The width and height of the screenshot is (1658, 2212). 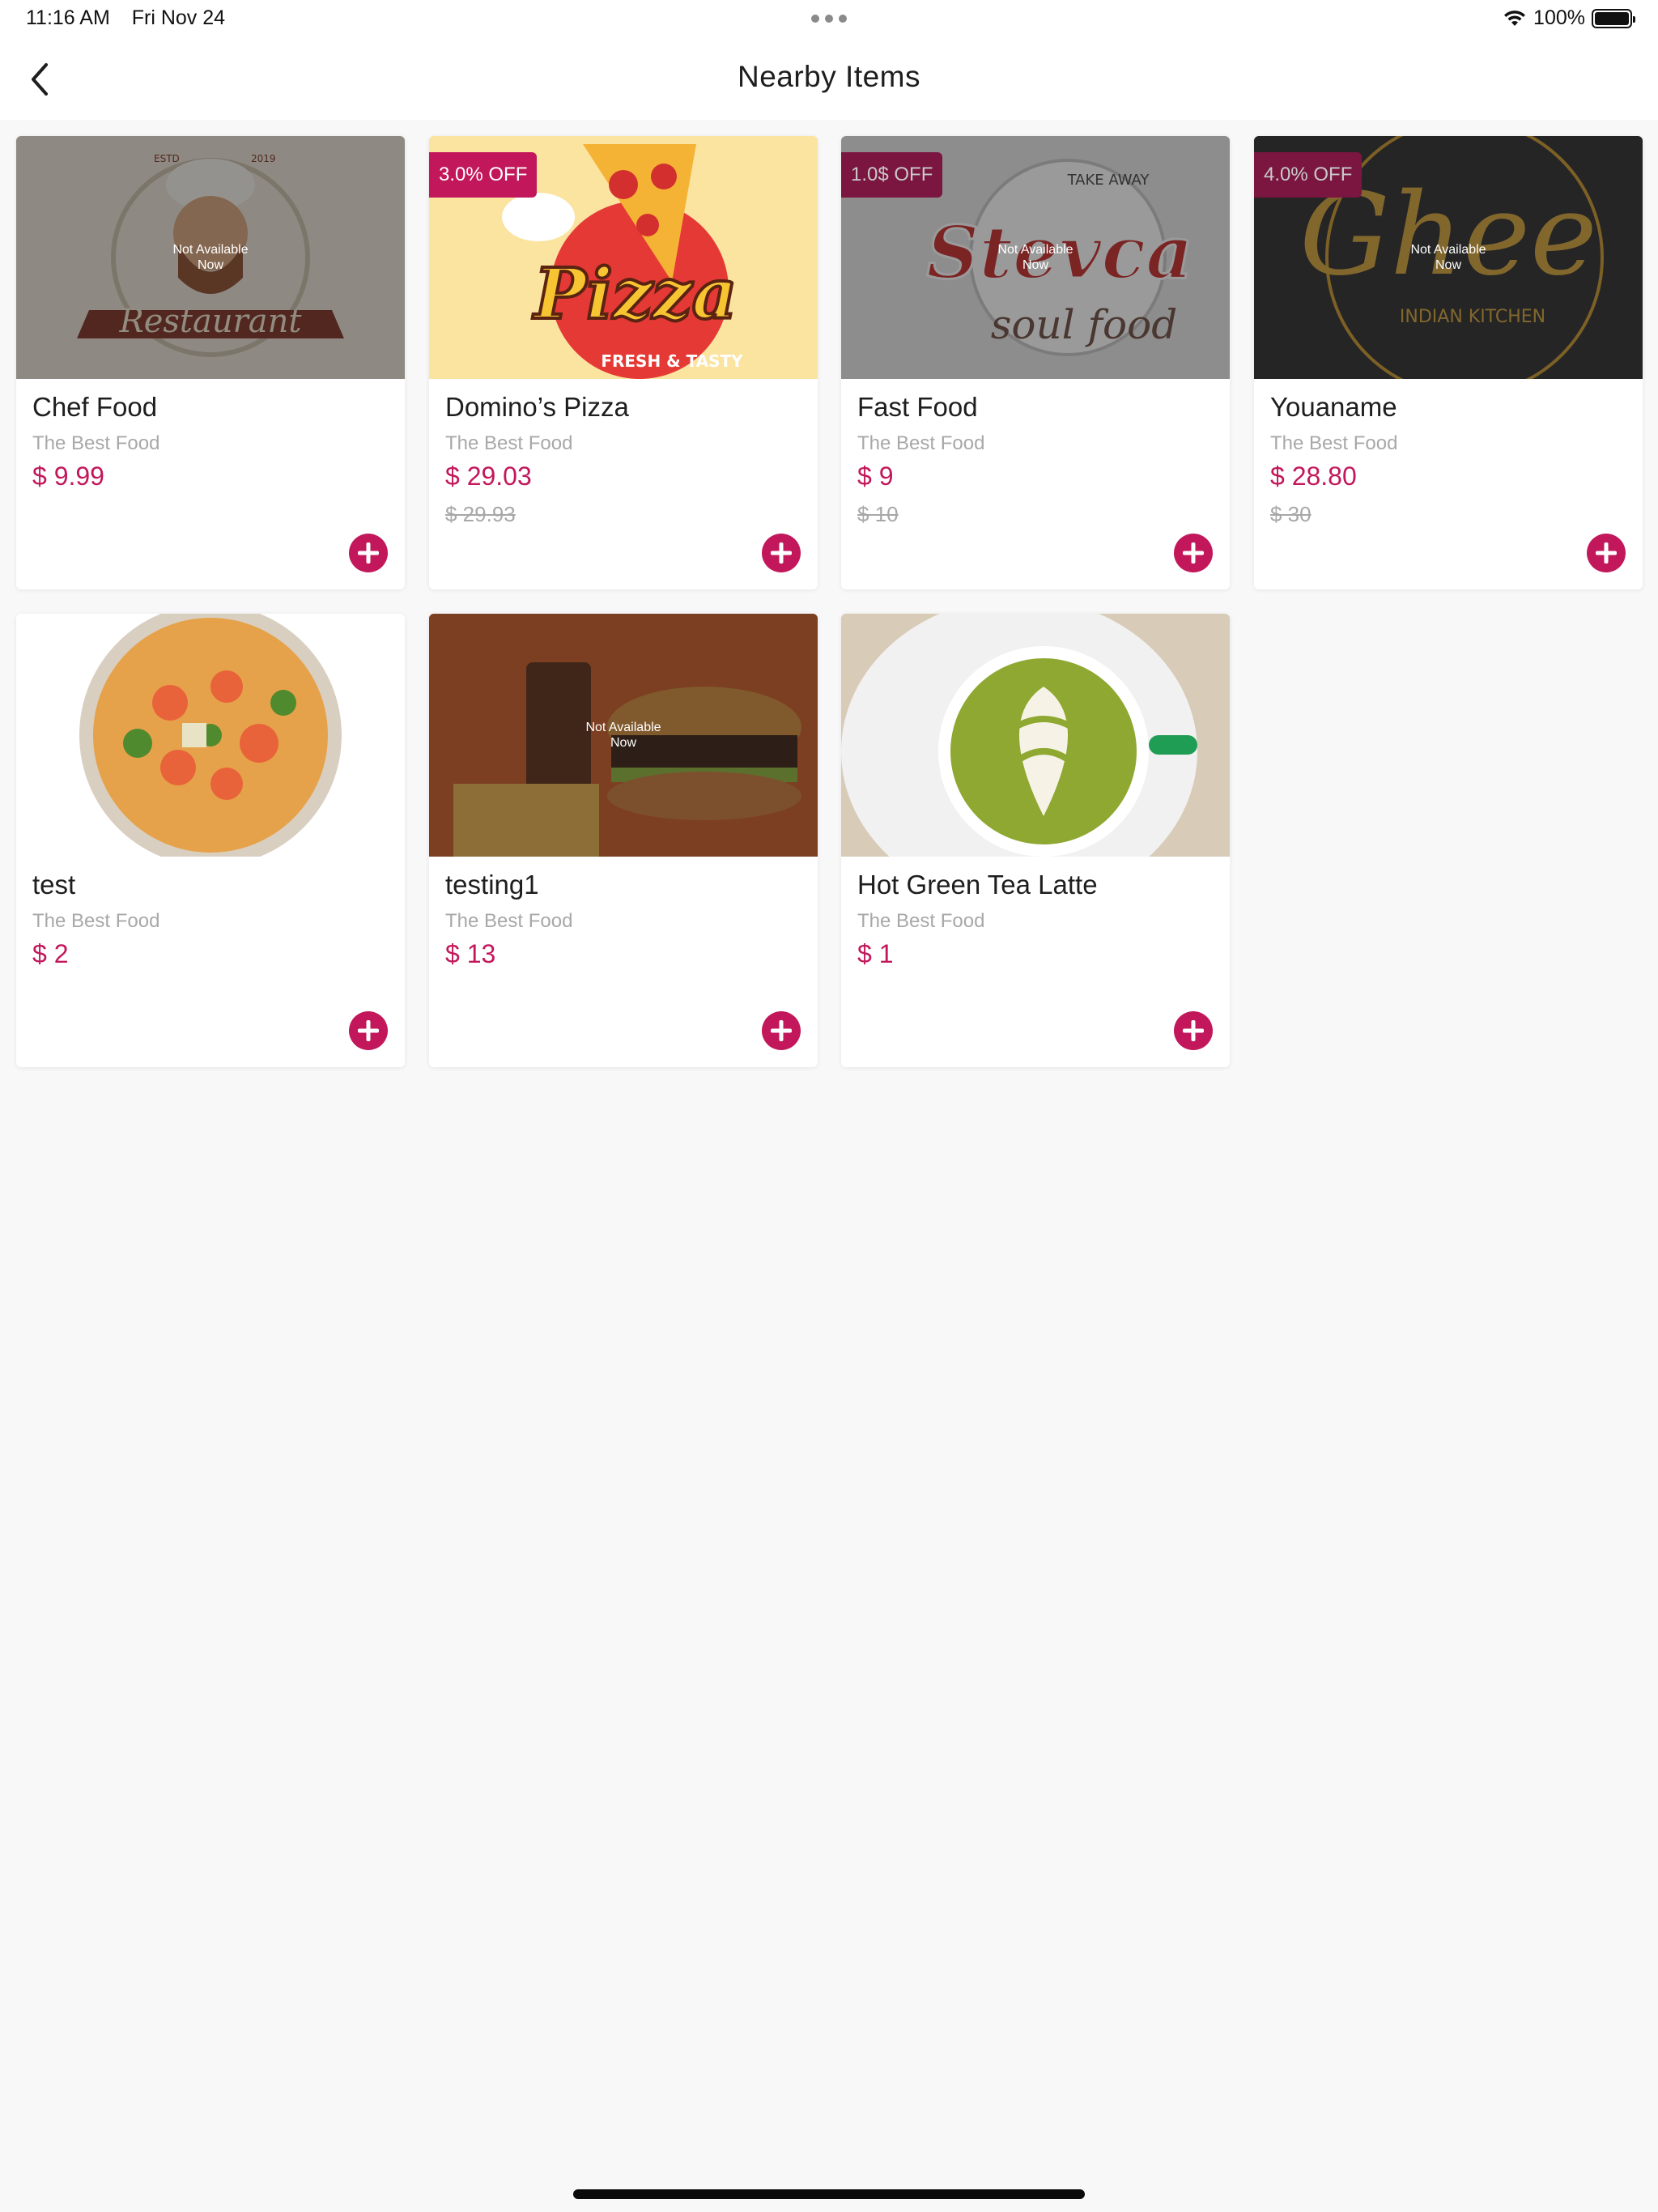 What do you see at coordinates (483, 175) in the screenshot?
I see `discount-badge: 3.0% OFF` at bounding box center [483, 175].